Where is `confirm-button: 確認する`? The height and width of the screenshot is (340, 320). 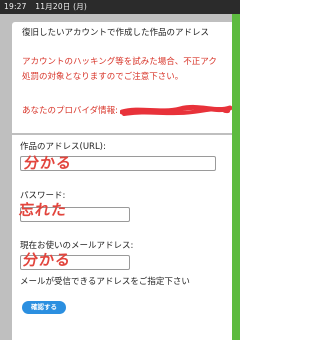
confirm-button: 確認する is located at coordinates (44, 307).